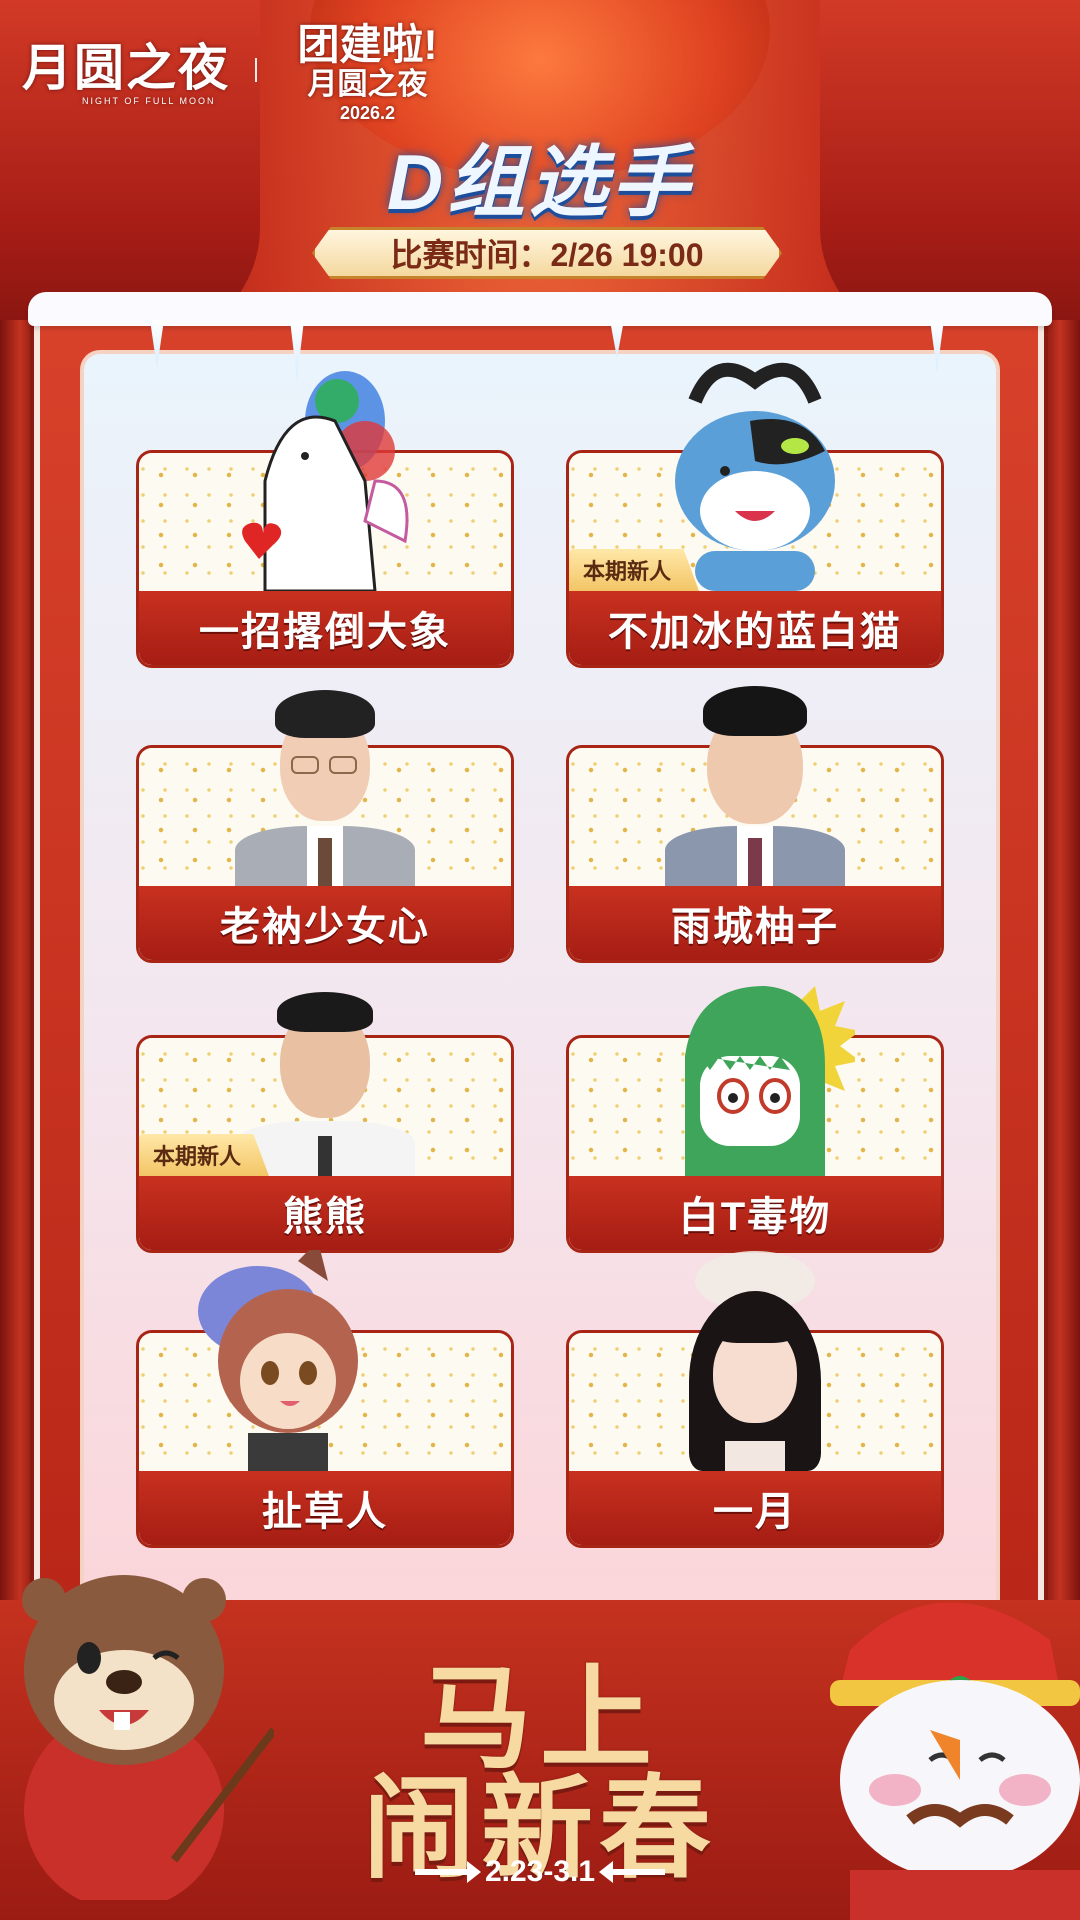 This screenshot has width=1080, height=1920. Describe the element at coordinates (367, 44) in the screenshot. I see `event-title: 团建啦!` at that location.